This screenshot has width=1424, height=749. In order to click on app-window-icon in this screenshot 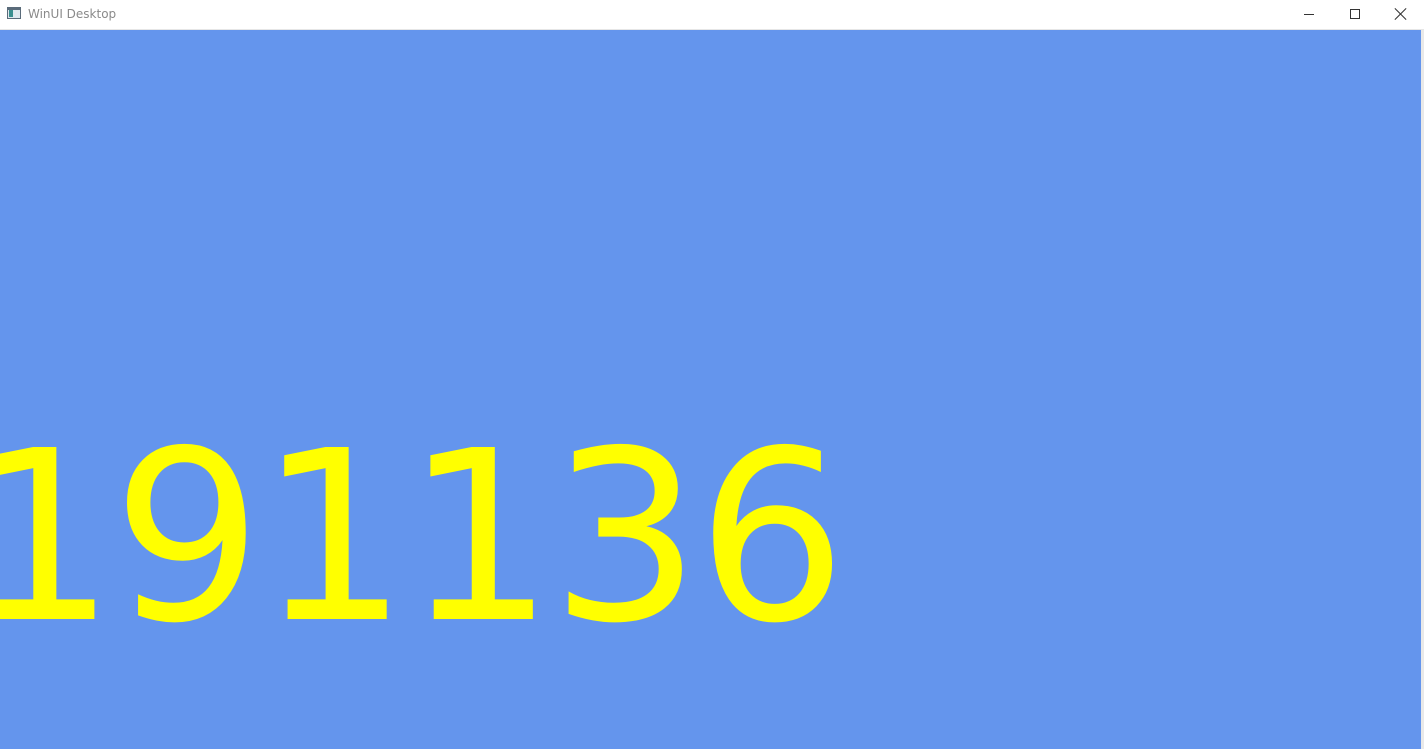, I will do `click(14, 13)`.